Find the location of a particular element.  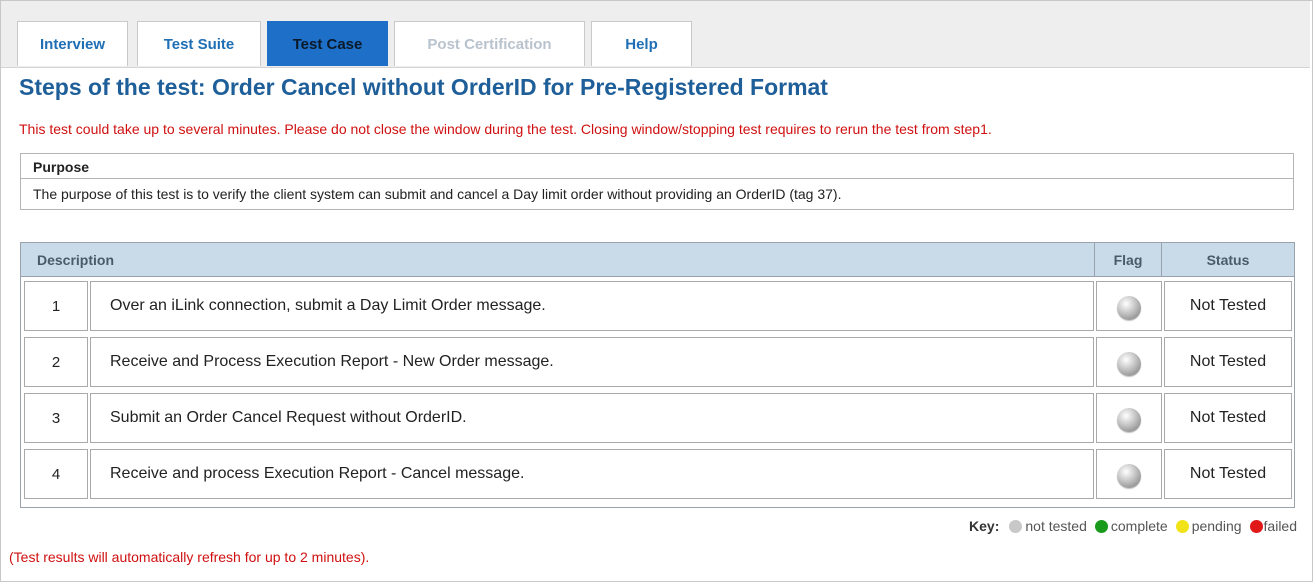

key-item-label: failed is located at coordinates (1280, 526).